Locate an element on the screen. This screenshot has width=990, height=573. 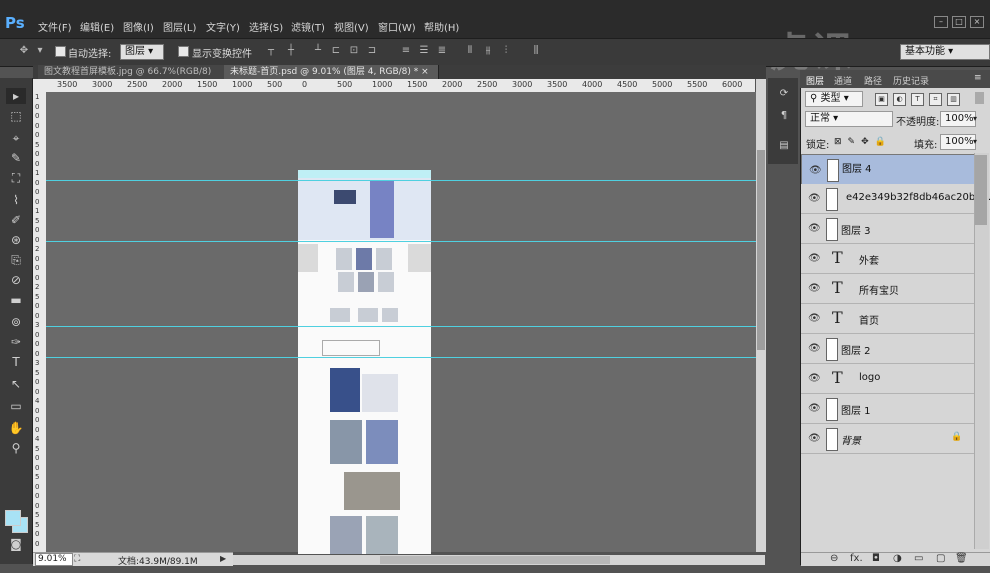
align-icon: ⫶ is located at coordinates (506, 51).